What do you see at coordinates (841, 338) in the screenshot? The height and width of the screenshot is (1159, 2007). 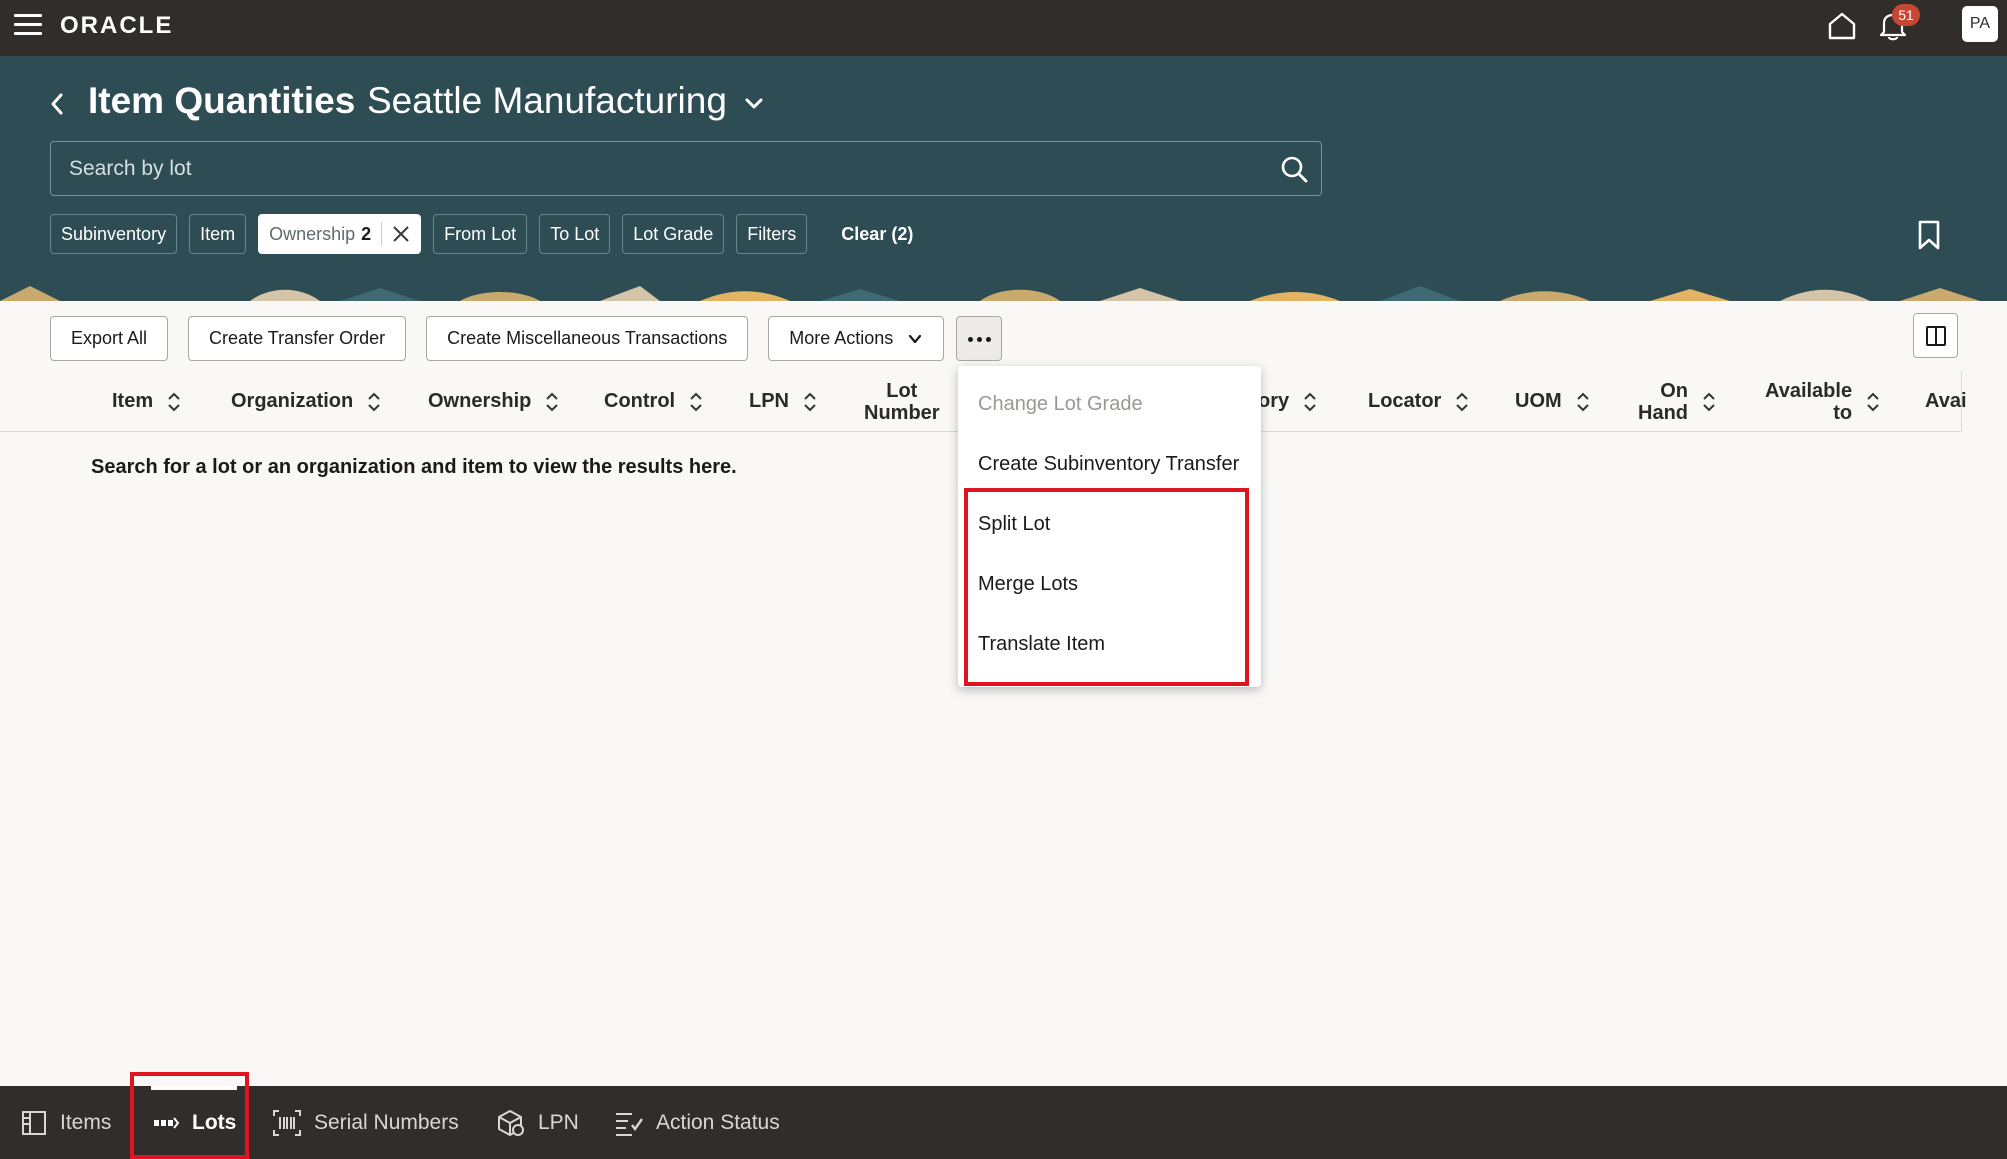 I see `more-actions-label: More Actions` at bounding box center [841, 338].